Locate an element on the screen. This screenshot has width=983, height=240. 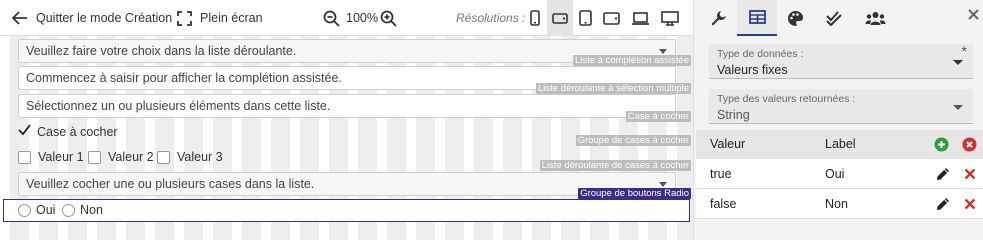
device-laptop-button is located at coordinates (640, 18).